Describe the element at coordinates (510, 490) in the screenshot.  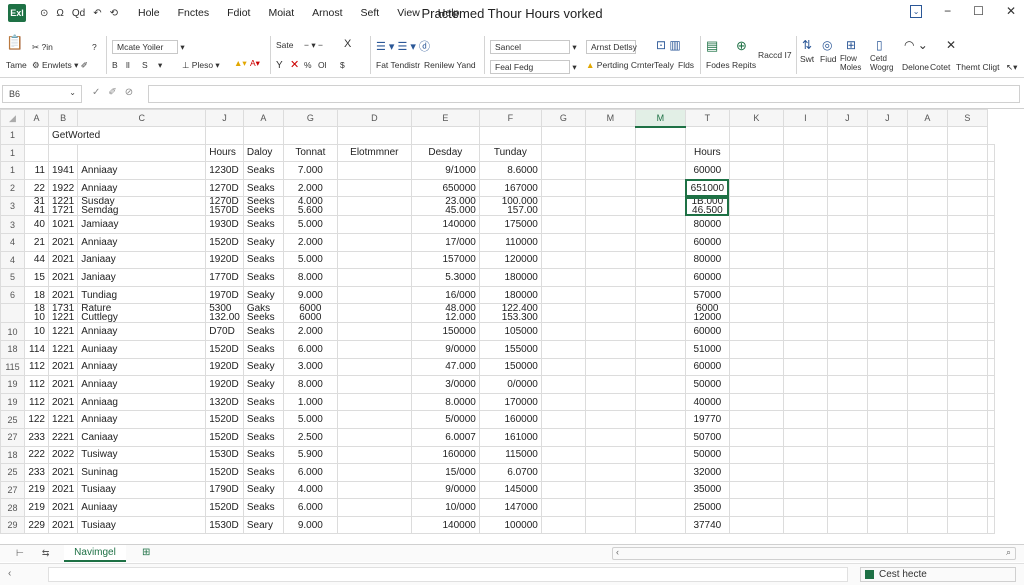
I see `cell-tunday: 145000` at that location.